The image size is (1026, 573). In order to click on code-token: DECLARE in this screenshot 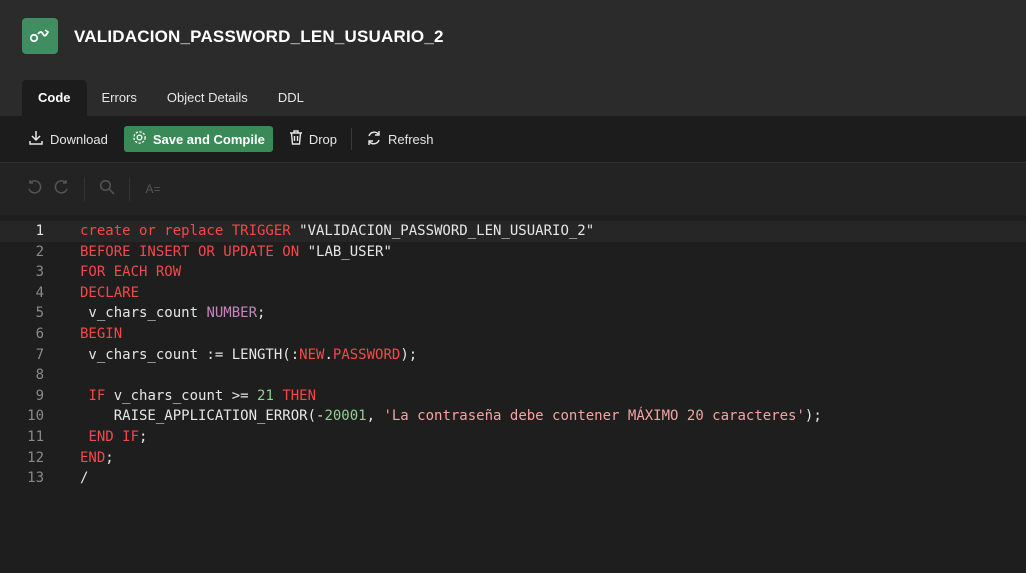, I will do `click(110, 292)`.